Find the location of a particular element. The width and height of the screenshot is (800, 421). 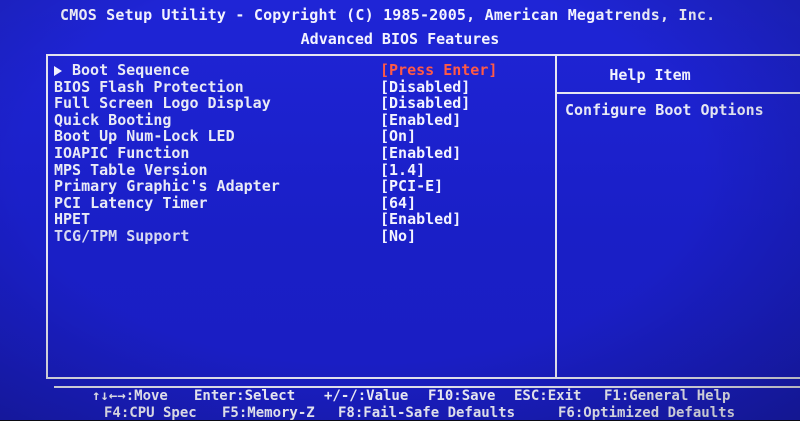

setting-label: Full Screen Logo Display is located at coordinates (162, 103).